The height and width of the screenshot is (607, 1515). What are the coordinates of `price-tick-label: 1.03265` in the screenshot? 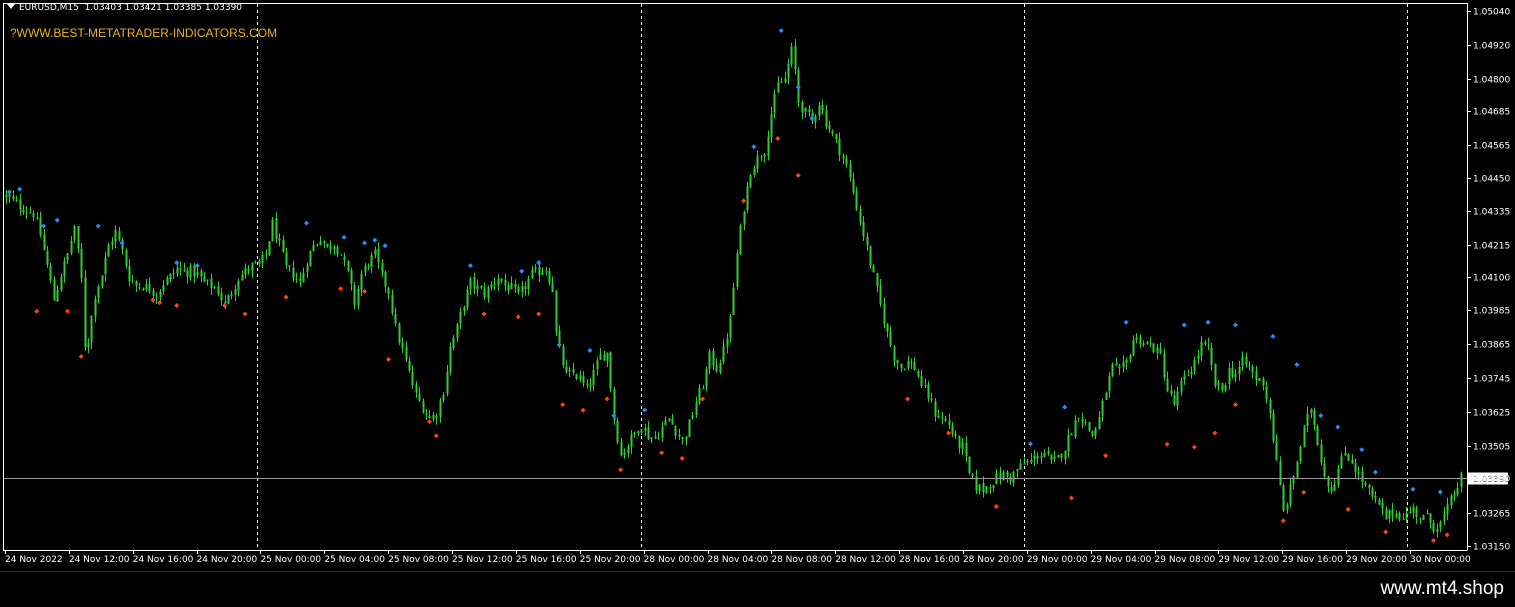 It's located at (1491, 515).